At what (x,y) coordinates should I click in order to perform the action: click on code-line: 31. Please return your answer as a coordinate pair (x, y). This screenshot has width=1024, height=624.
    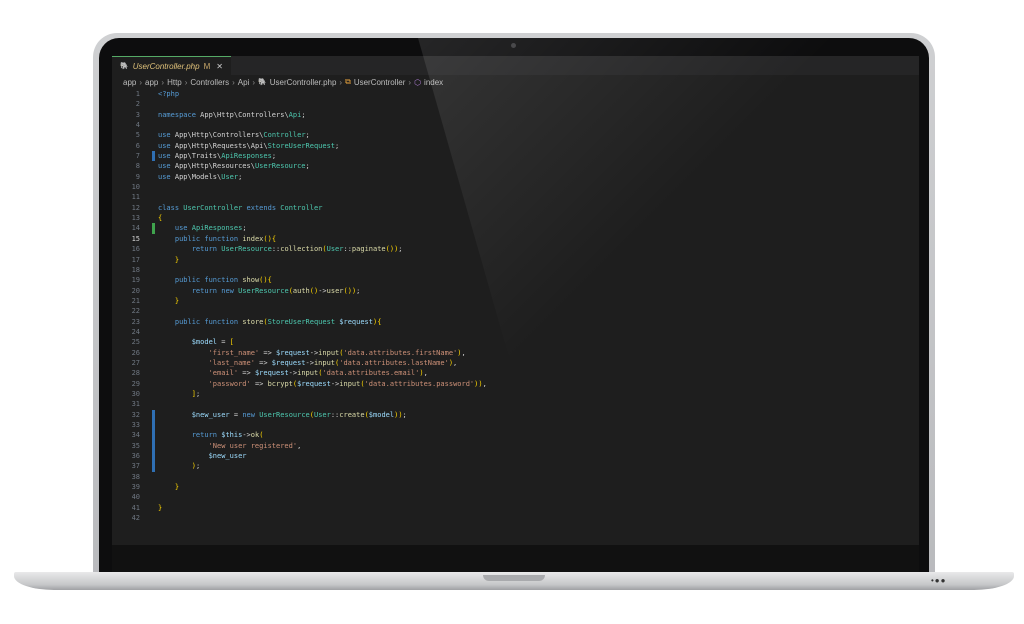
    Looking at the image, I should click on (515, 404).